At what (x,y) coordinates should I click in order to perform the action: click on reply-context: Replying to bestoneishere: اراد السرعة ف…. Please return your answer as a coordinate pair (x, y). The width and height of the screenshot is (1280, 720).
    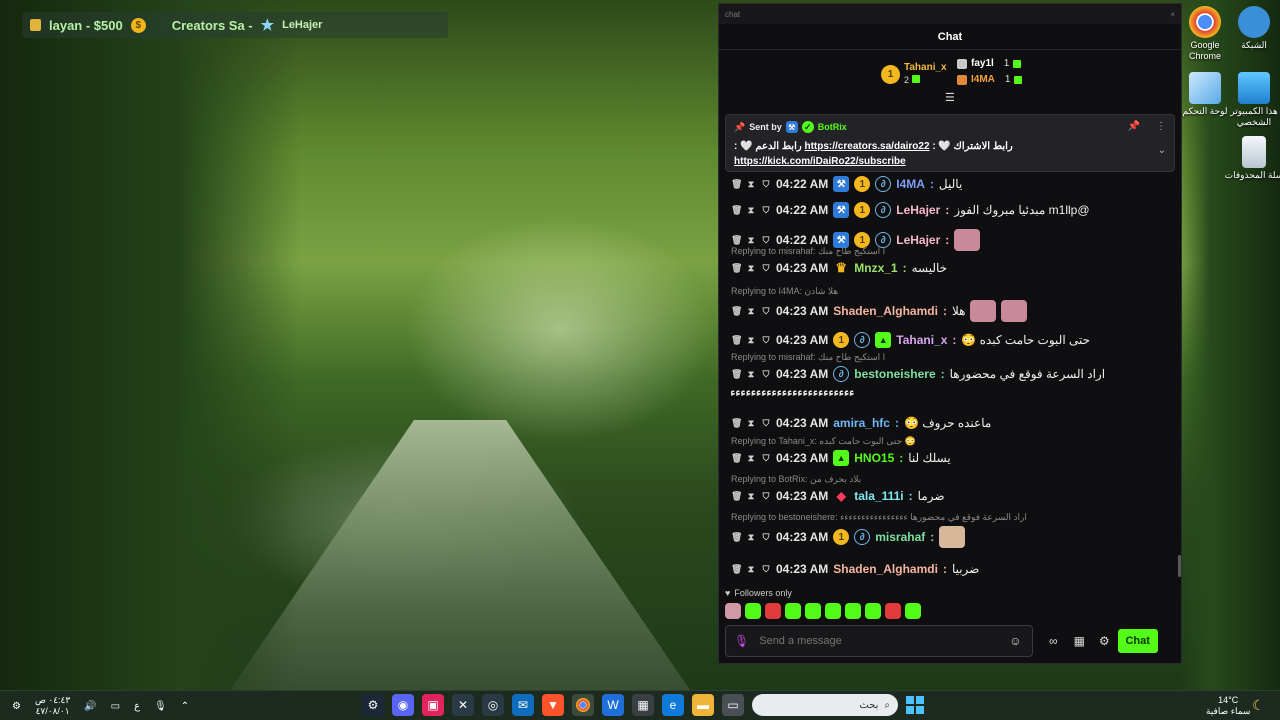
    Looking at the image, I should click on (951, 517).